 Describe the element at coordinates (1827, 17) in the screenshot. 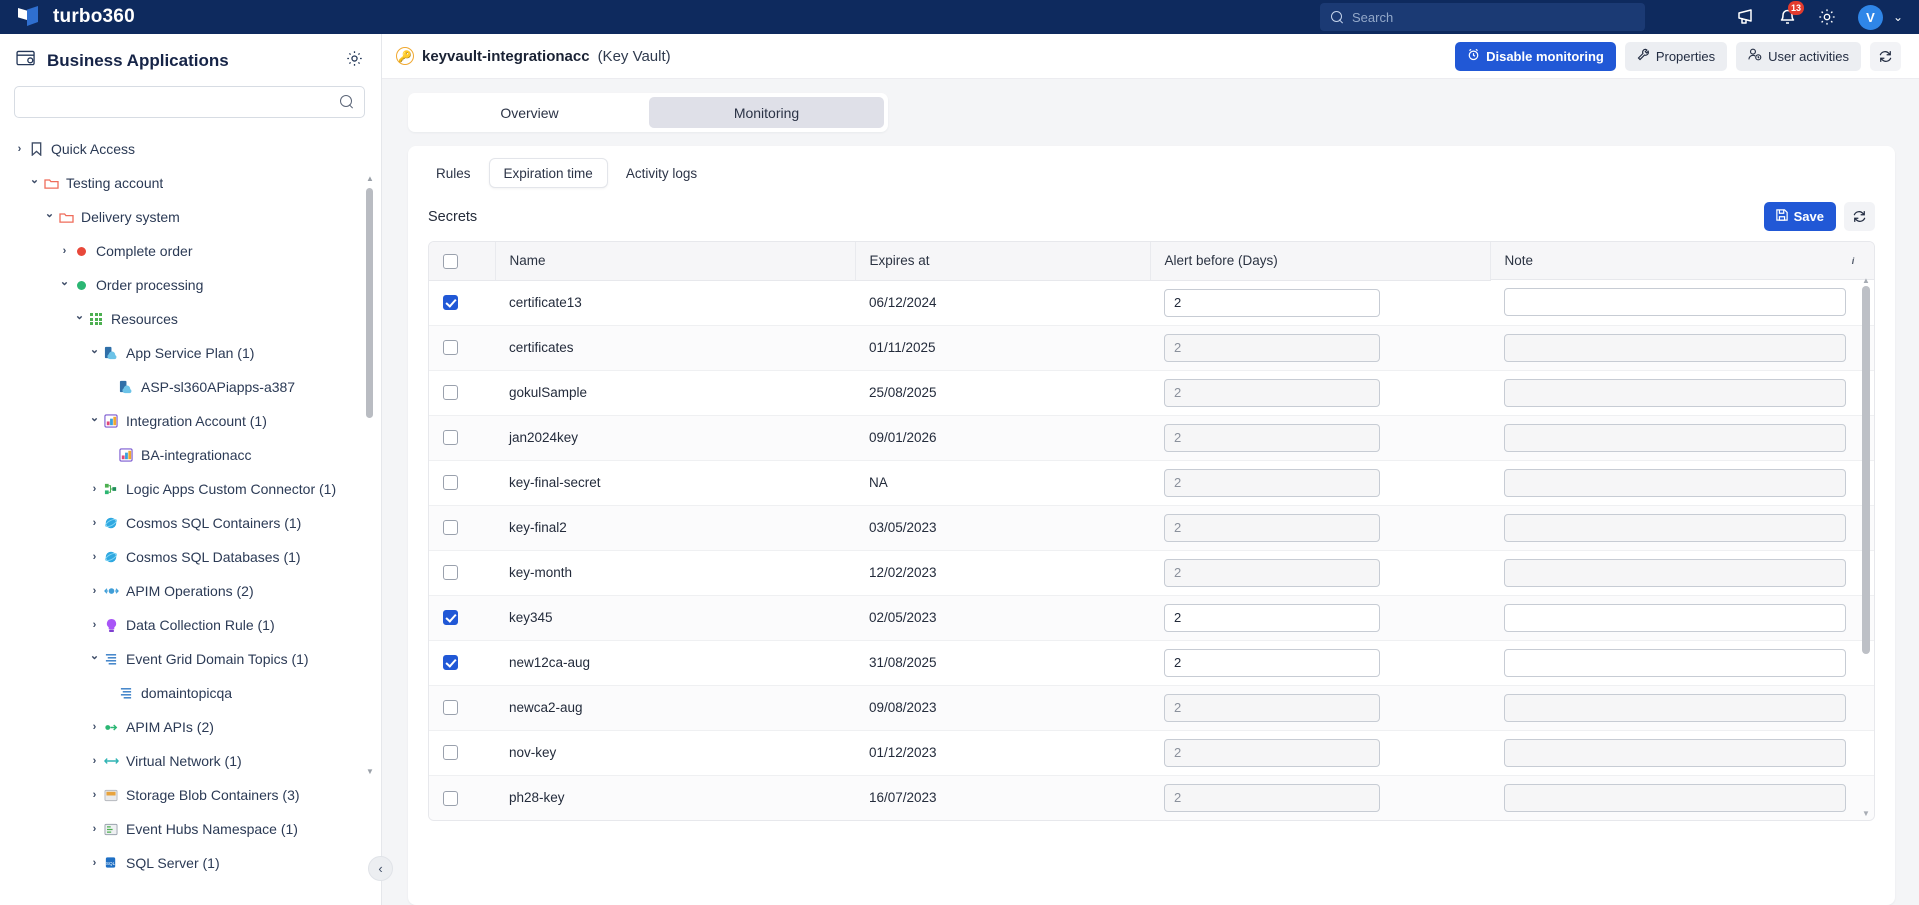

I see `gear-icon` at that location.